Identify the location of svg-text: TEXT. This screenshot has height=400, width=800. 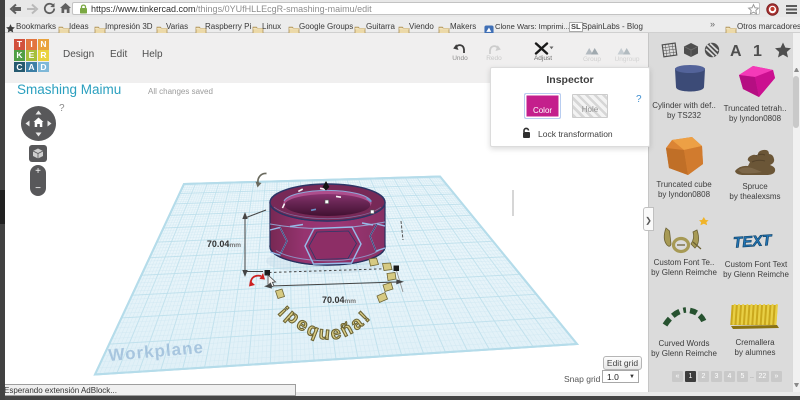
(753, 242).